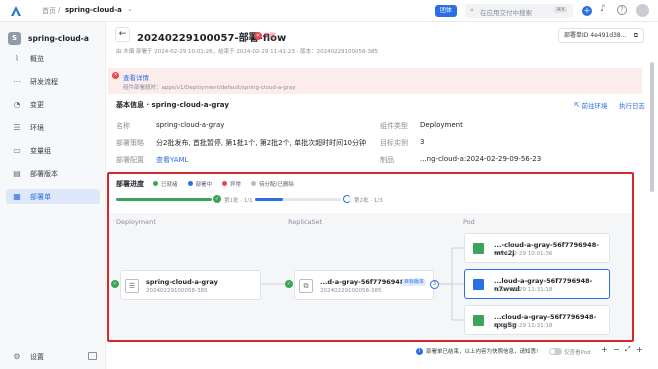  What do you see at coordinates (261, 143) in the screenshot?
I see `field-value: 分2批发布, 首批暂停, 第1批1个, 第2批2个, 单批次超时时间10分钟` at bounding box center [261, 143].